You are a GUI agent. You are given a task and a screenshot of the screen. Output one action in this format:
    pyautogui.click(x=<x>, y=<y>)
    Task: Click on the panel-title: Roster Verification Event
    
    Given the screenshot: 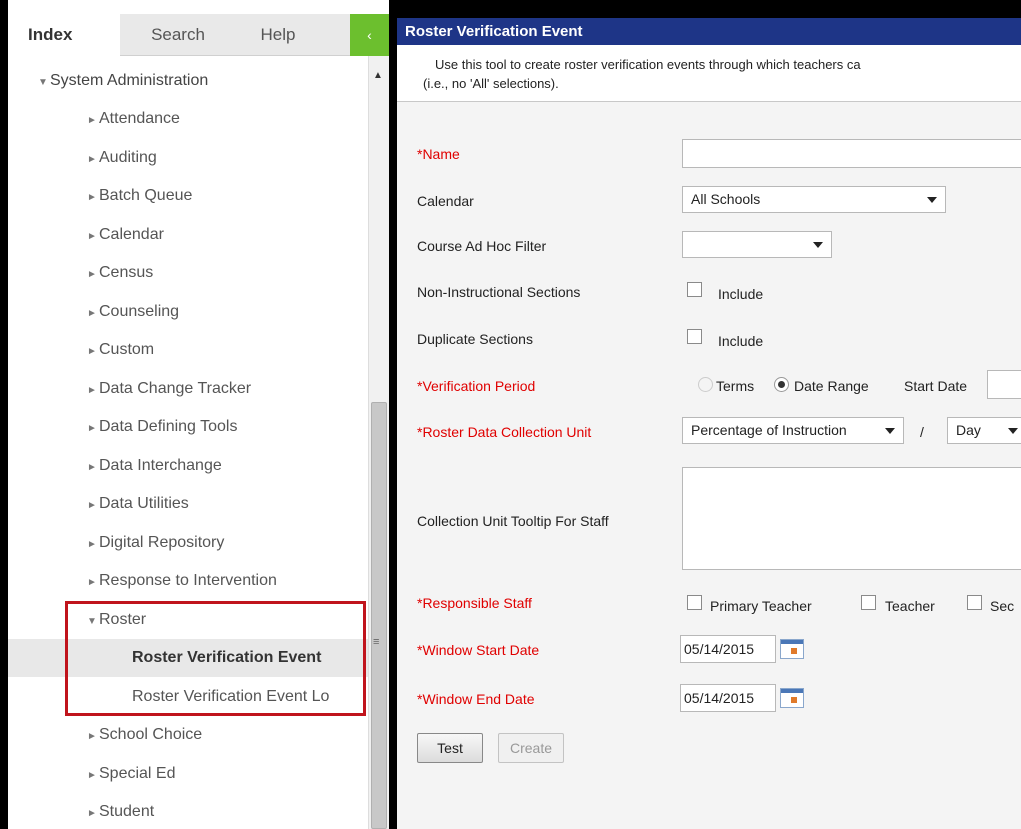 What is the action you would take?
    pyautogui.click(x=709, y=31)
    